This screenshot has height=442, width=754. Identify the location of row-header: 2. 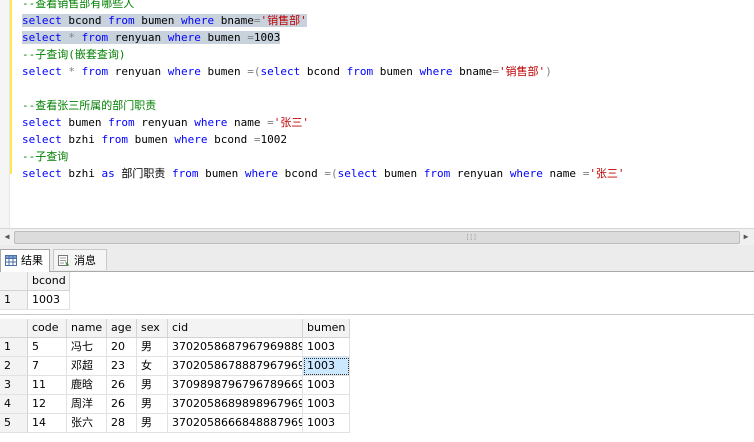
(14, 366).